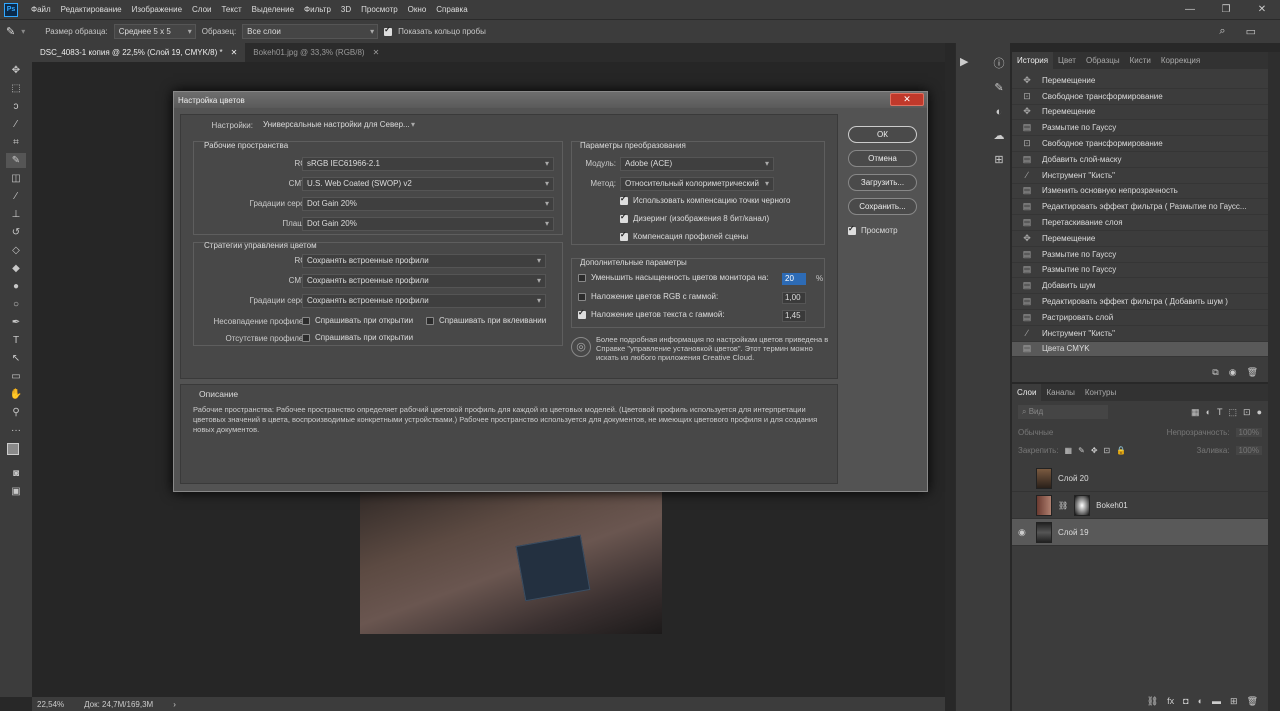  I want to click on dither-option: Дизеринг (изображения 8 бит/канал), so click(694, 217).